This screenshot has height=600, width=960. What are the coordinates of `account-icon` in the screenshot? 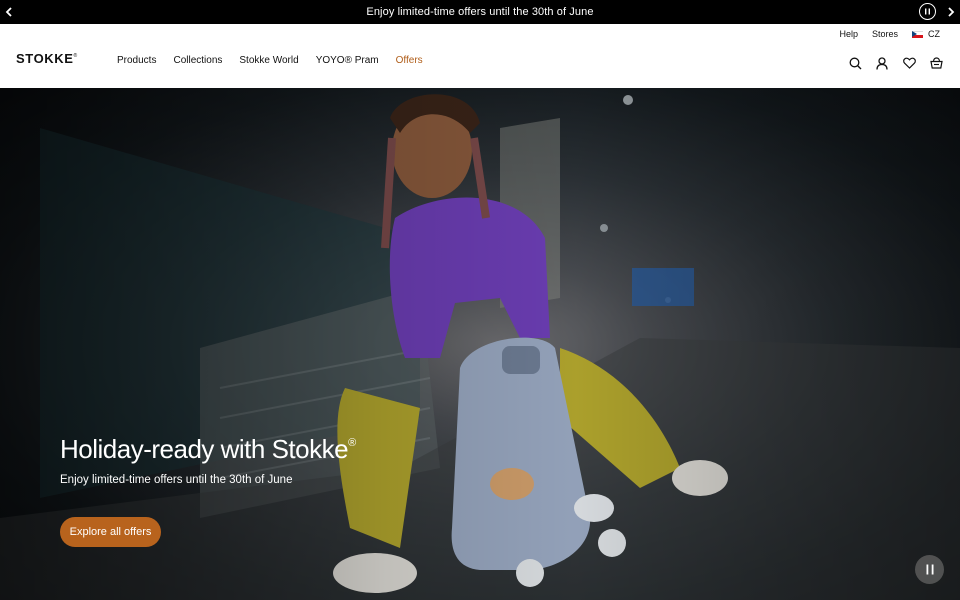 It's located at (882, 63).